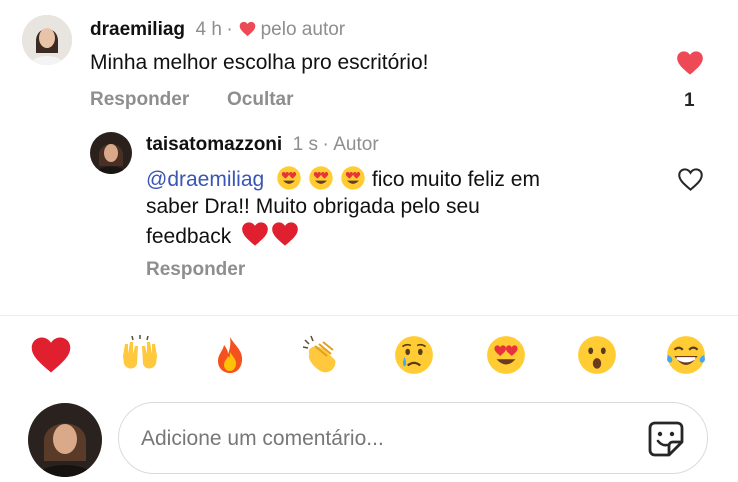 The height and width of the screenshot is (482, 738). I want to click on comment-like-count: 1, so click(689, 101).